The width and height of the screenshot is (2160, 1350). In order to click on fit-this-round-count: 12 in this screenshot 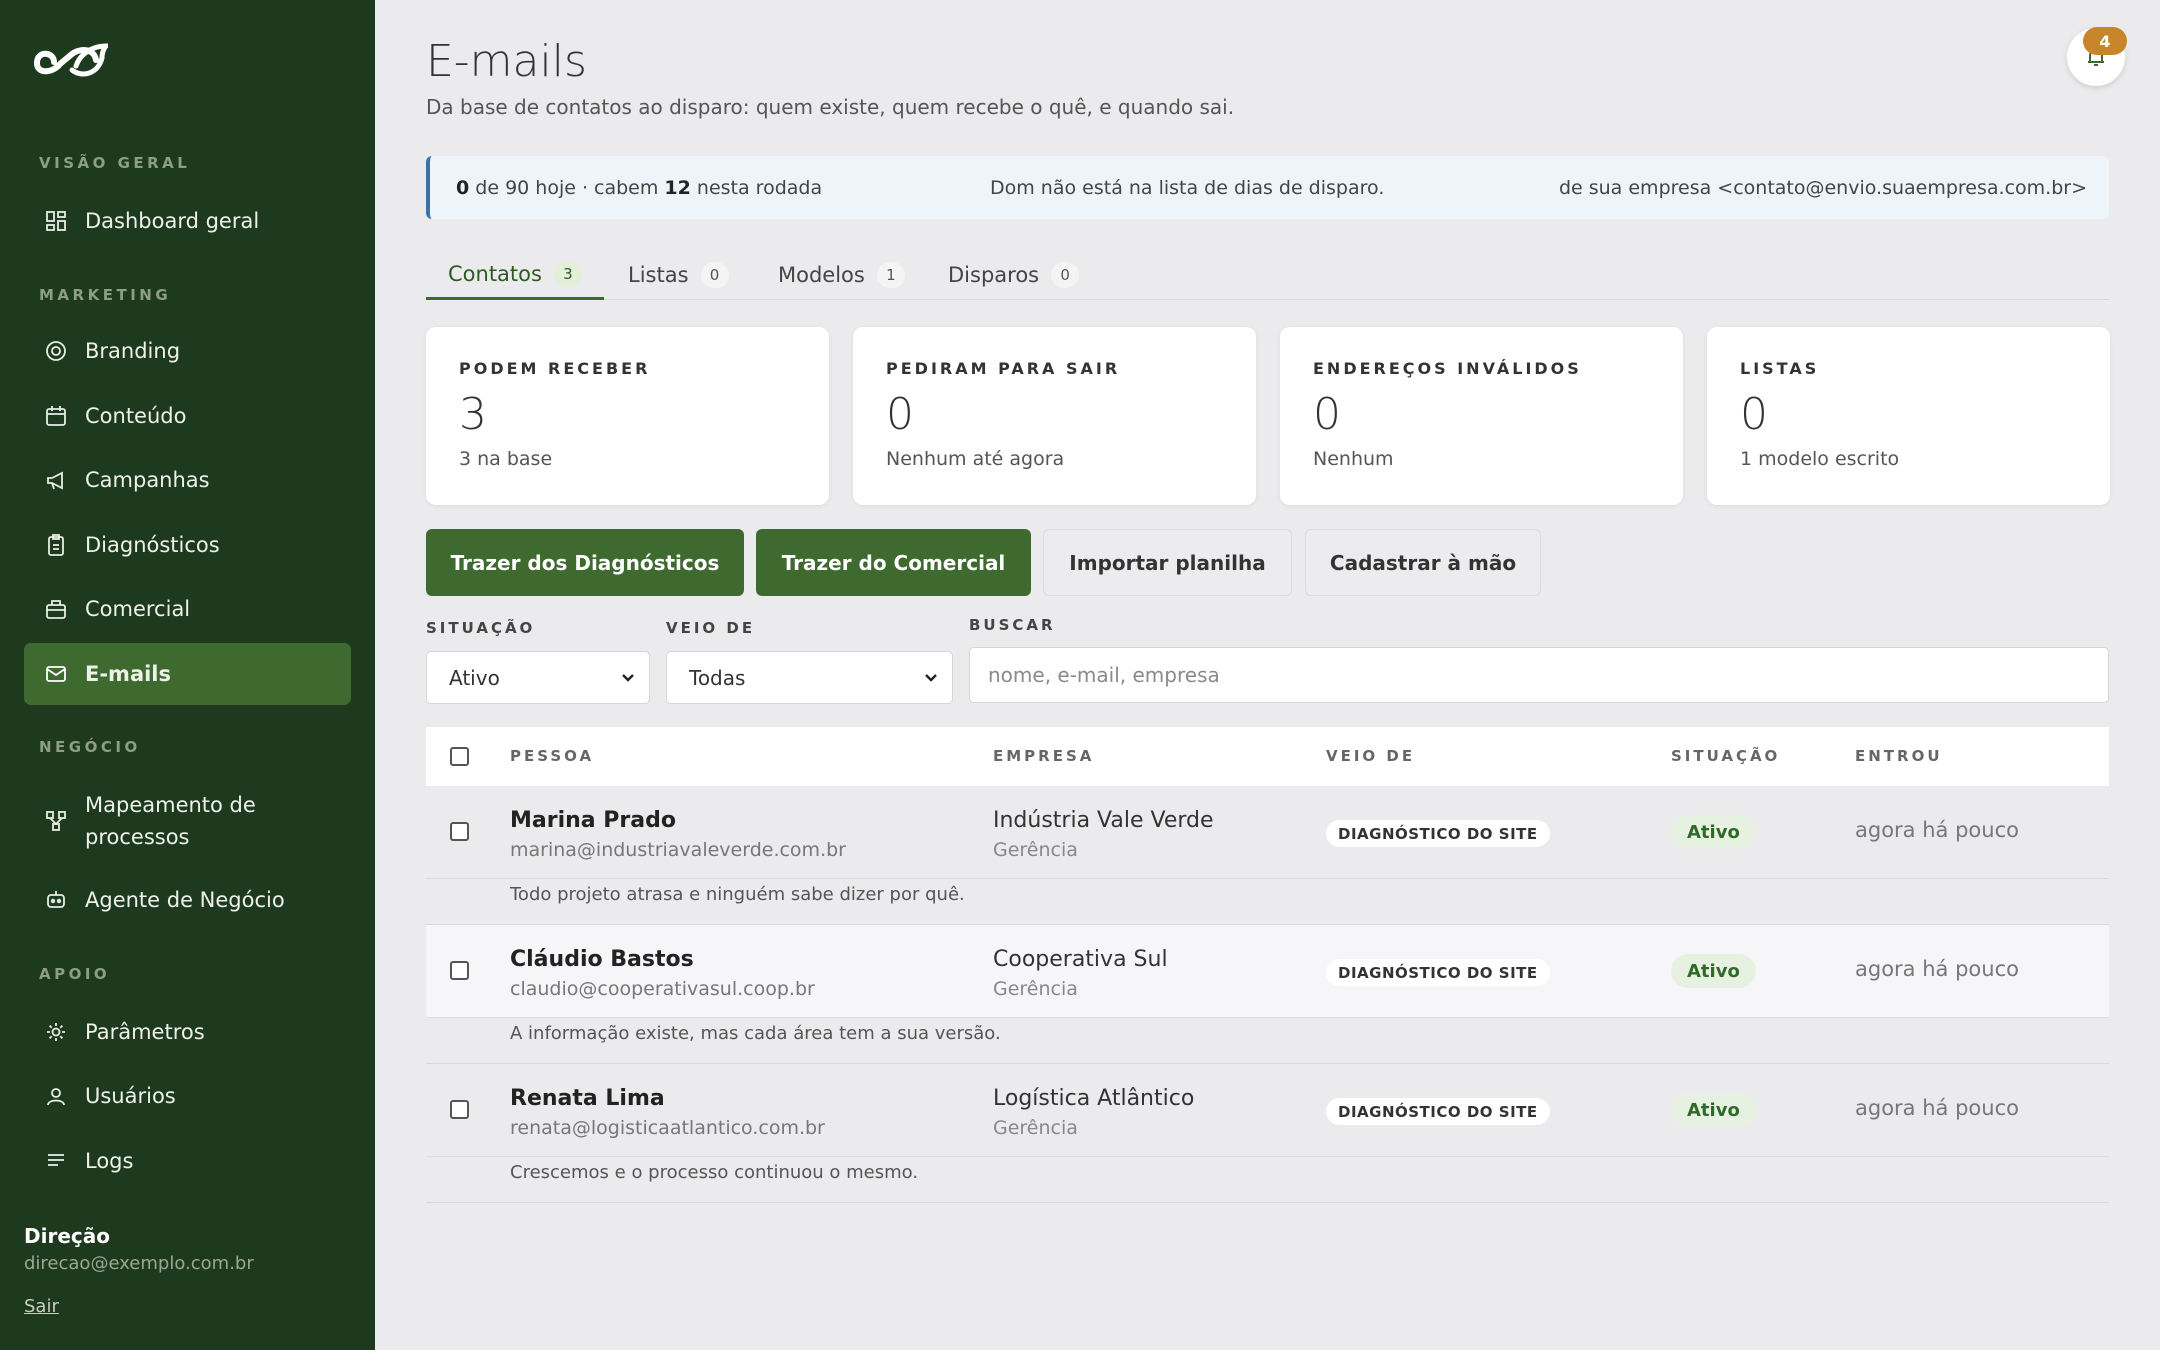, I will do `click(677, 187)`.